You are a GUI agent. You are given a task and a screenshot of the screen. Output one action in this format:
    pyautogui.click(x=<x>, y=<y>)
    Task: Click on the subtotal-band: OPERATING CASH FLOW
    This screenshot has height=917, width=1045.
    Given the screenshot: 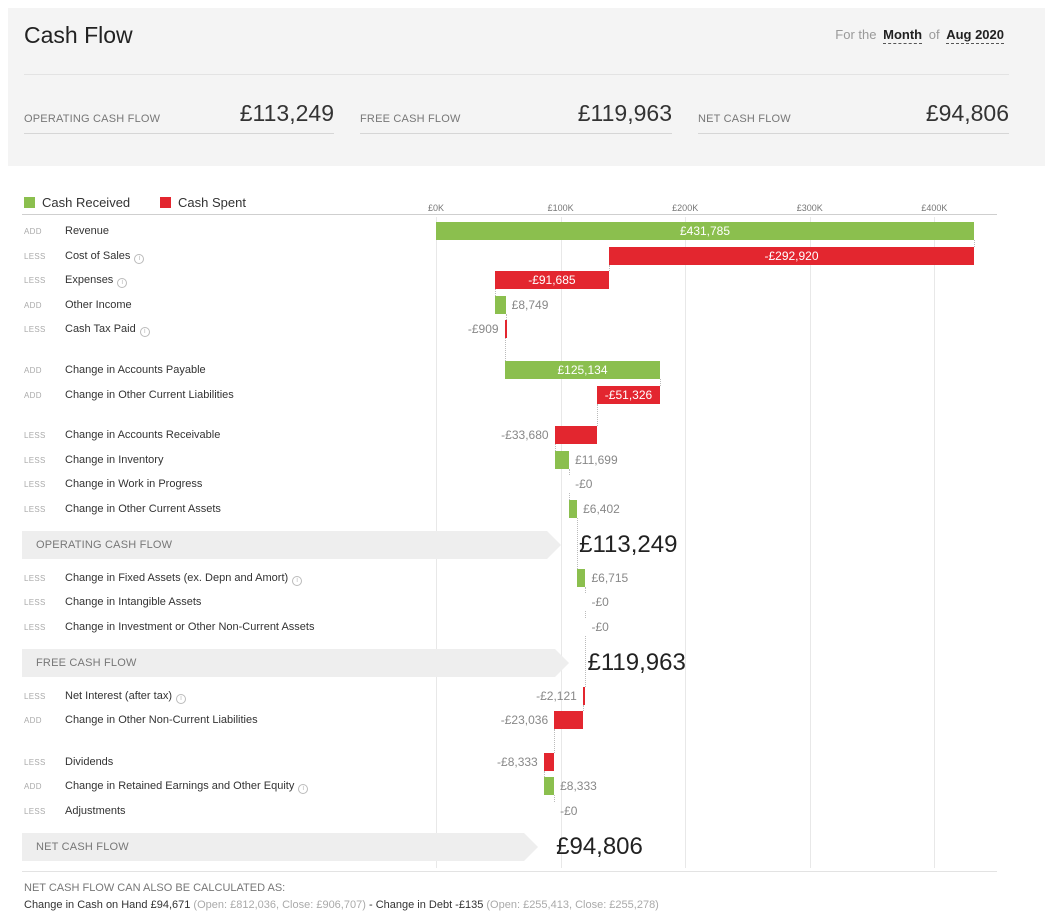 What is the action you would take?
    pyautogui.click(x=292, y=545)
    